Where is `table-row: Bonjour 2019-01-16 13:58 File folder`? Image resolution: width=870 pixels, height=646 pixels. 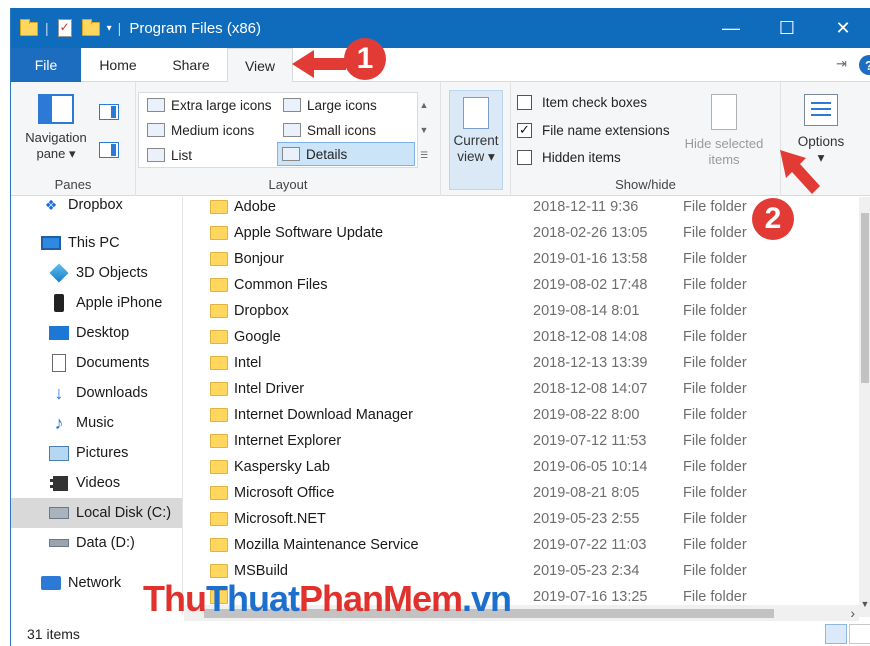 table-row: Bonjour 2019-01-16 13:58 File folder is located at coordinates (516, 259).